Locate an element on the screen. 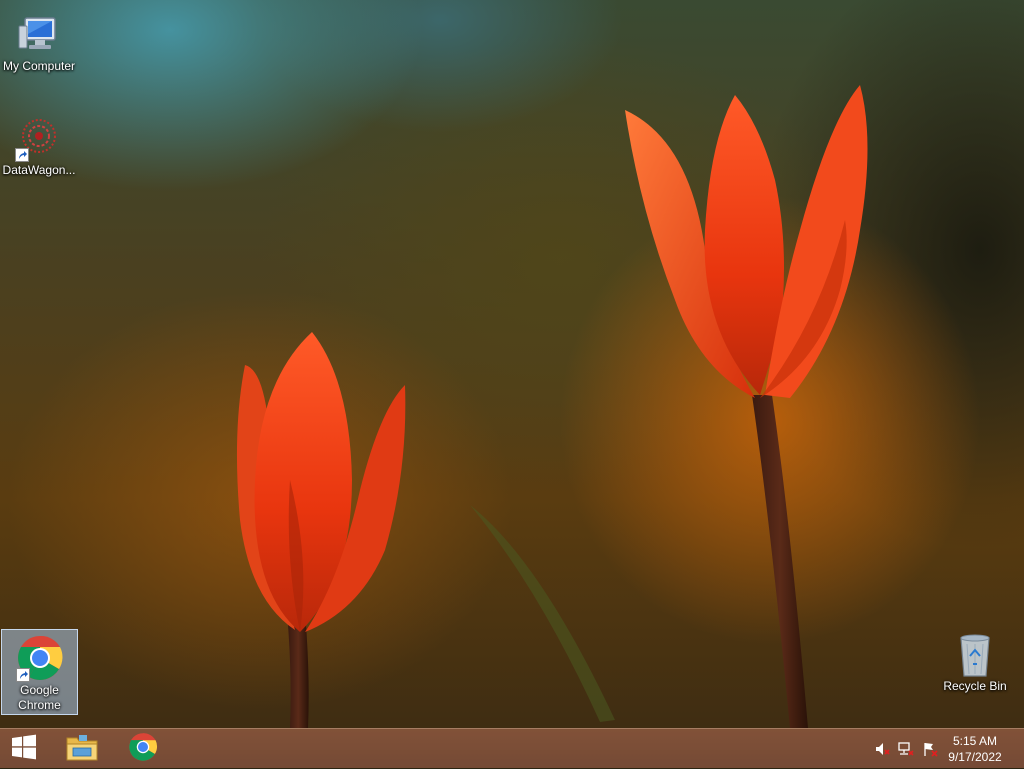 The width and height of the screenshot is (1024, 769). desktop-icon-my-computer: My Computer is located at coordinates (39, 40).